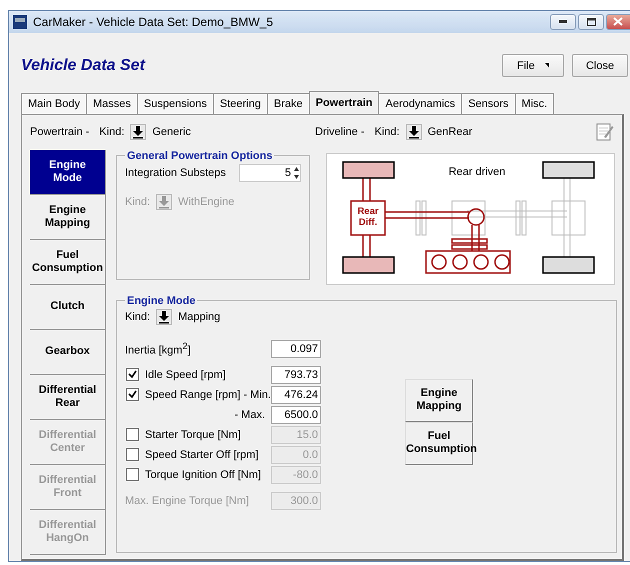 This screenshot has width=630, height=565. What do you see at coordinates (158, 348) in the screenshot?
I see `field-label: Inertia [kgm$^{2}$]` at bounding box center [158, 348].